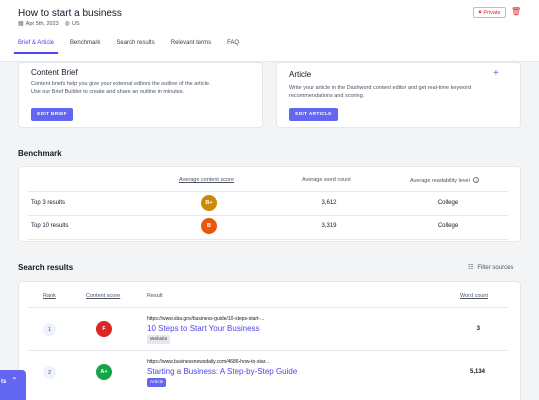 Image resolution: width=539 pixels, height=400 pixels. What do you see at coordinates (496, 73) in the screenshot?
I see `add-icon: +` at bounding box center [496, 73].